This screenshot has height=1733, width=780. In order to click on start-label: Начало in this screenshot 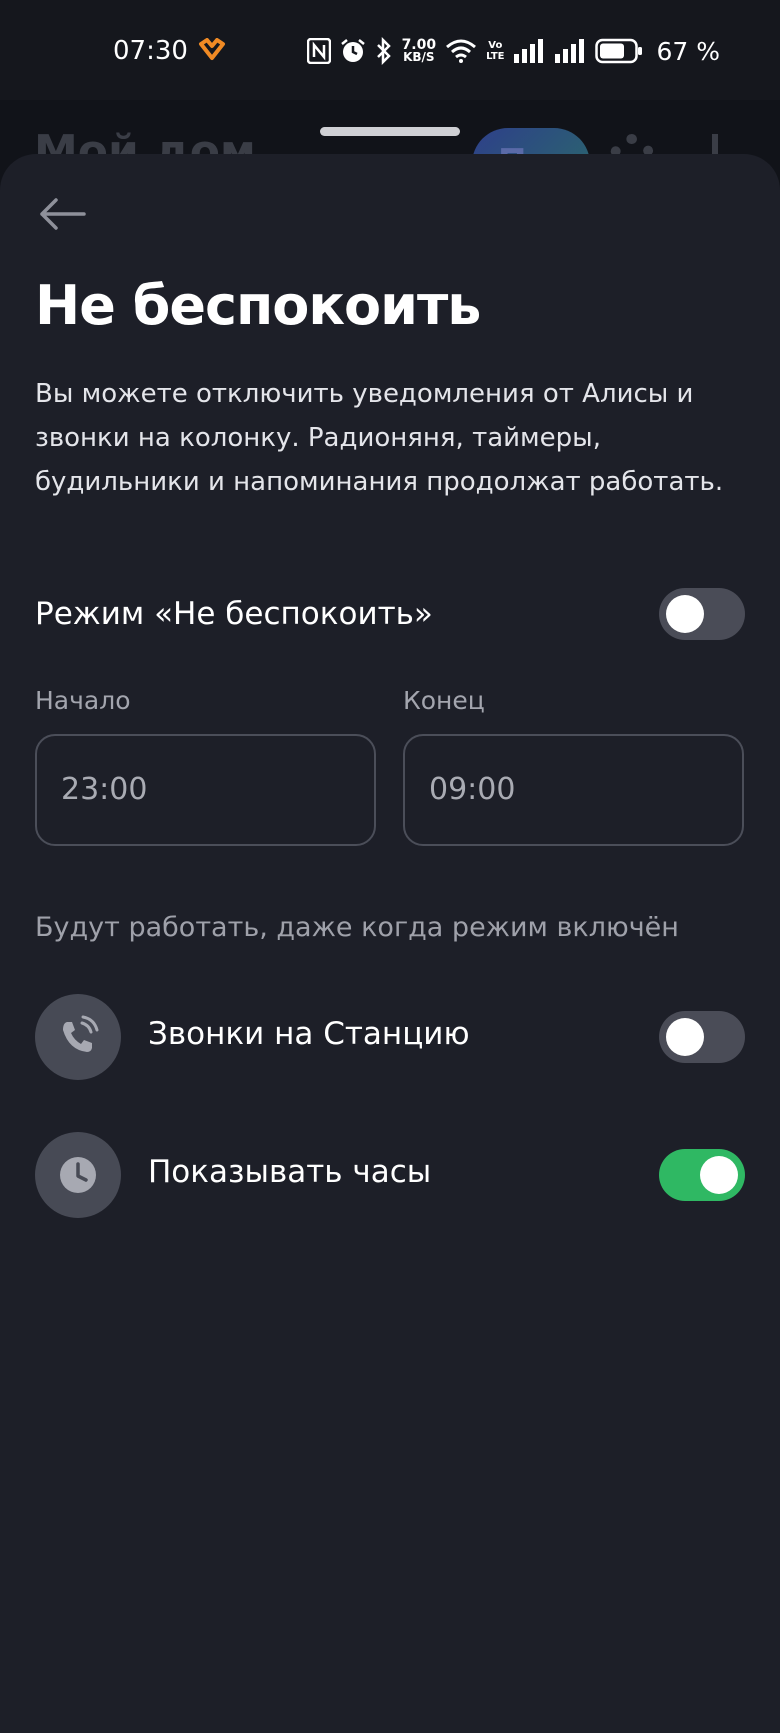, I will do `click(83, 700)`.